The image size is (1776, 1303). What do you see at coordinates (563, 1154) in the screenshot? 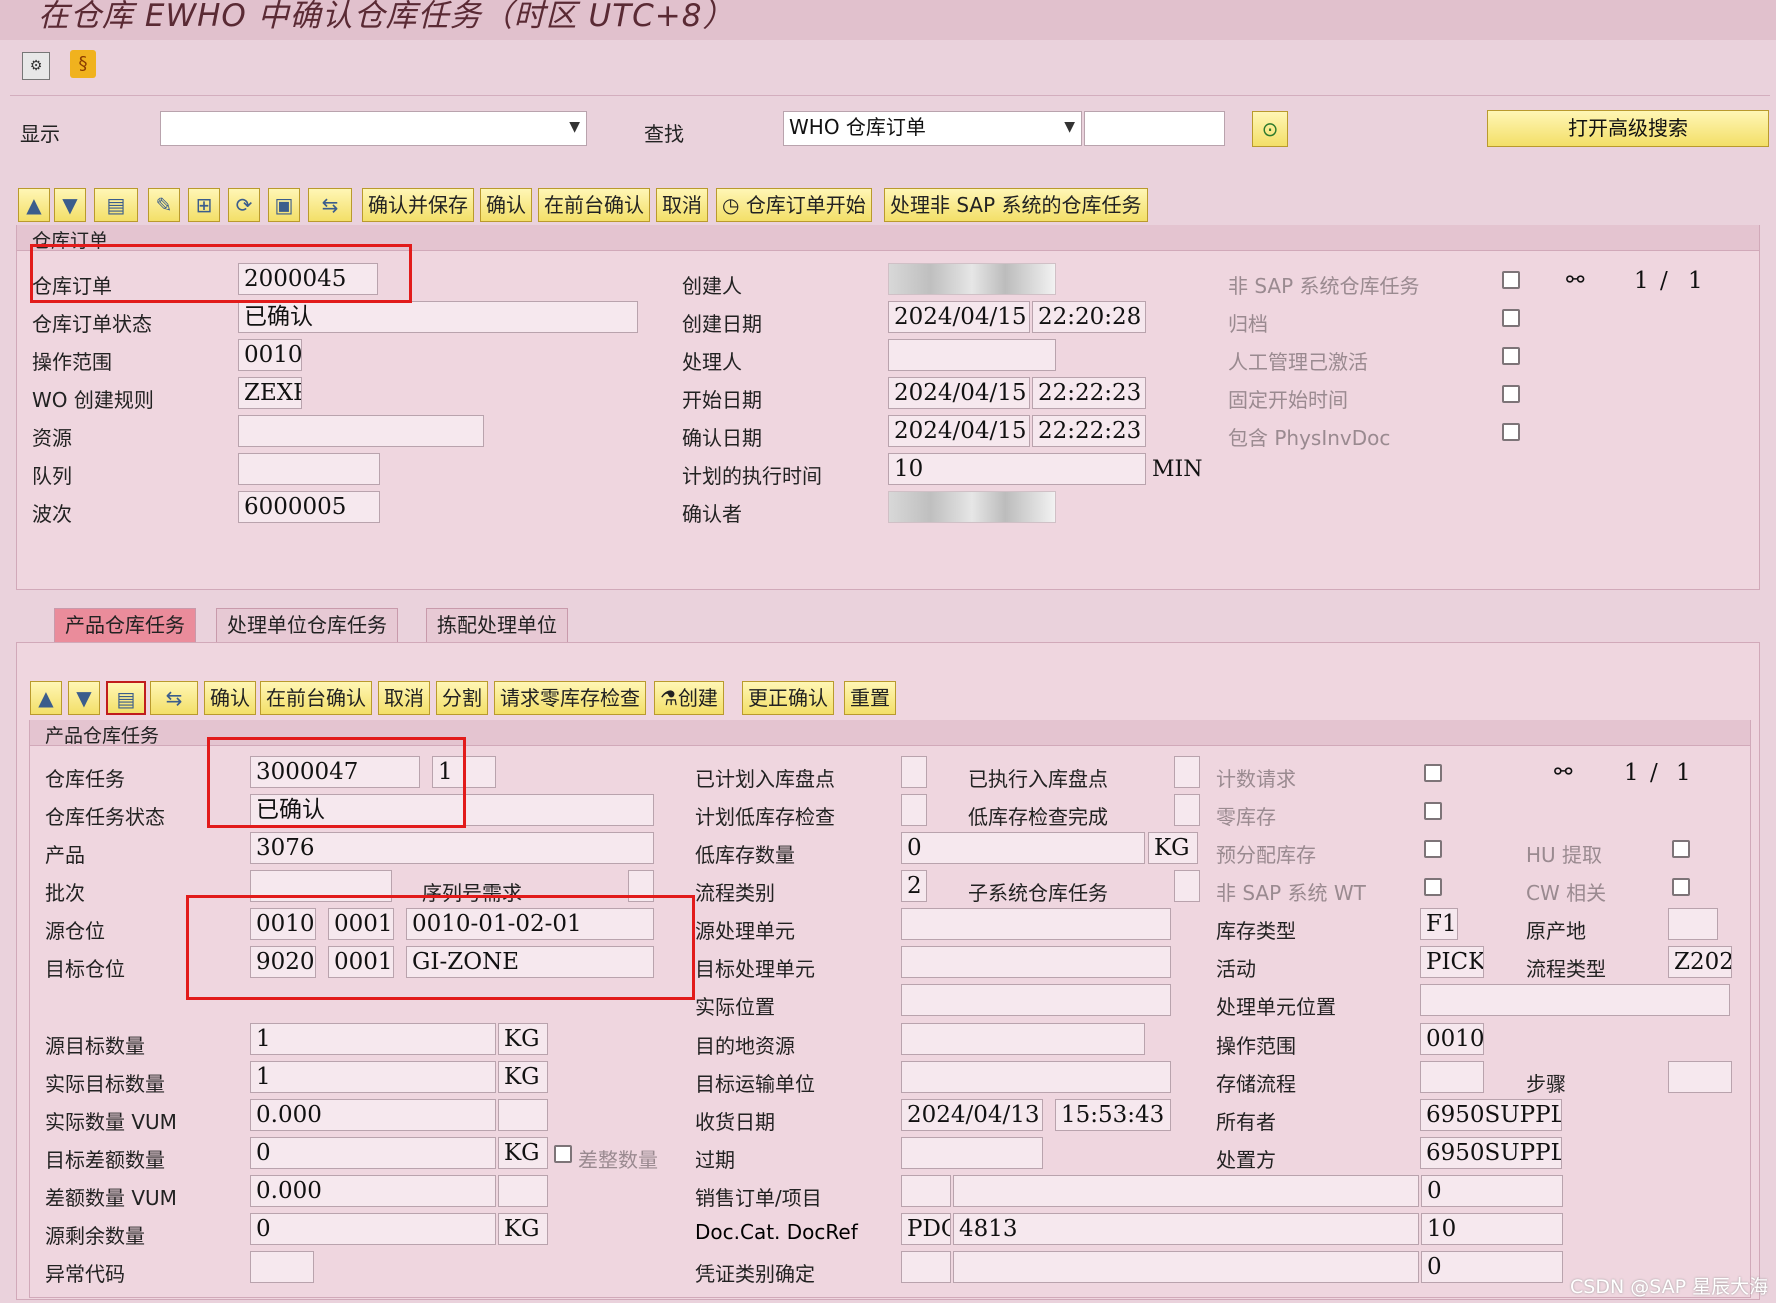
I see `wt-diff-flag-checkbox` at bounding box center [563, 1154].